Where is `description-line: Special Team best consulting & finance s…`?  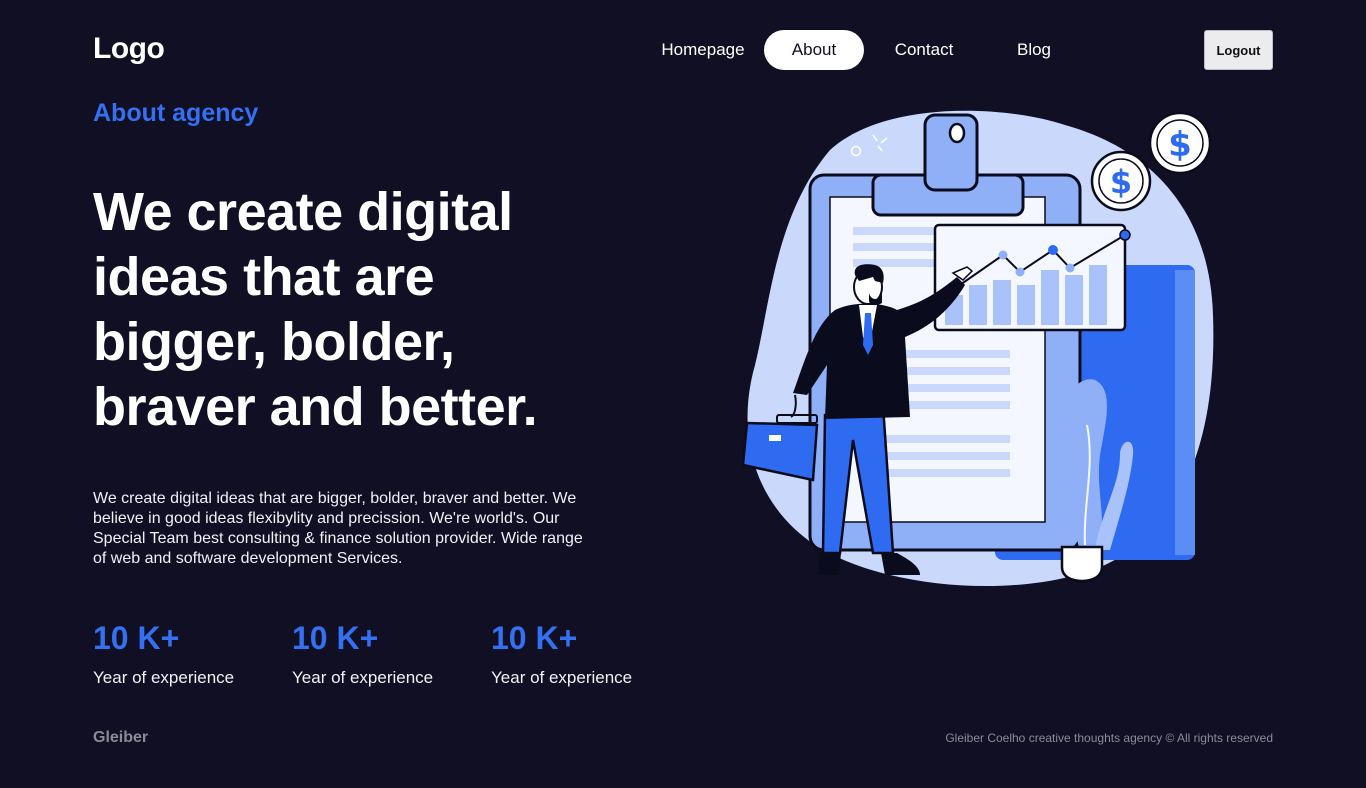
description-line: Special Team best consulting & finance s… is located at coordinates (338, 538).